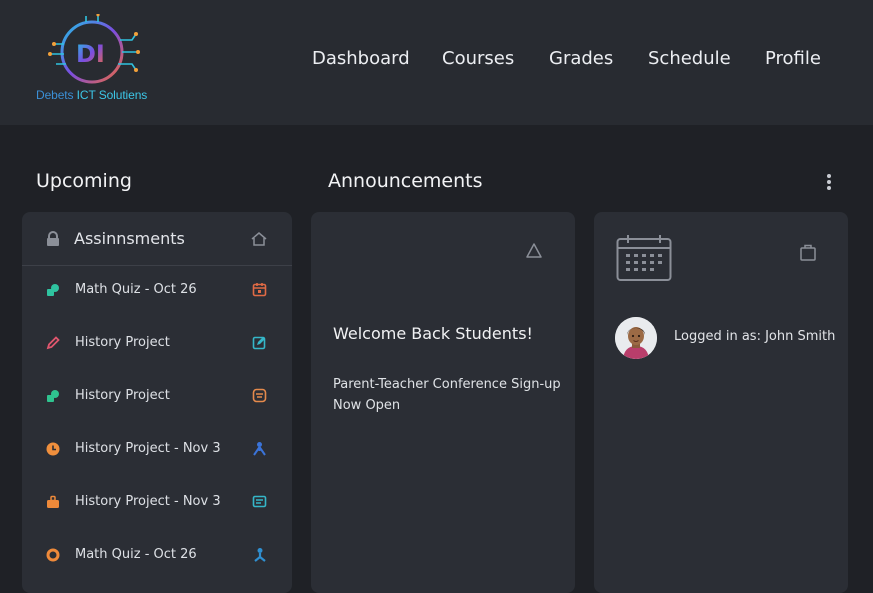  What do you see at coordinates (92, 95) in the screenshot?
I see `brand-name: Debets ICT Solutiens` at bounding box center [92, 95].